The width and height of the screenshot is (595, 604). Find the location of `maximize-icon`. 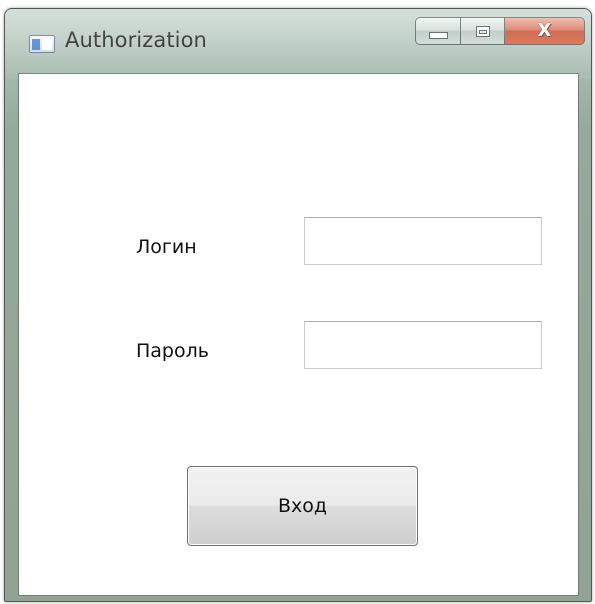

maximize-icon is located at coordinates (482, 31).